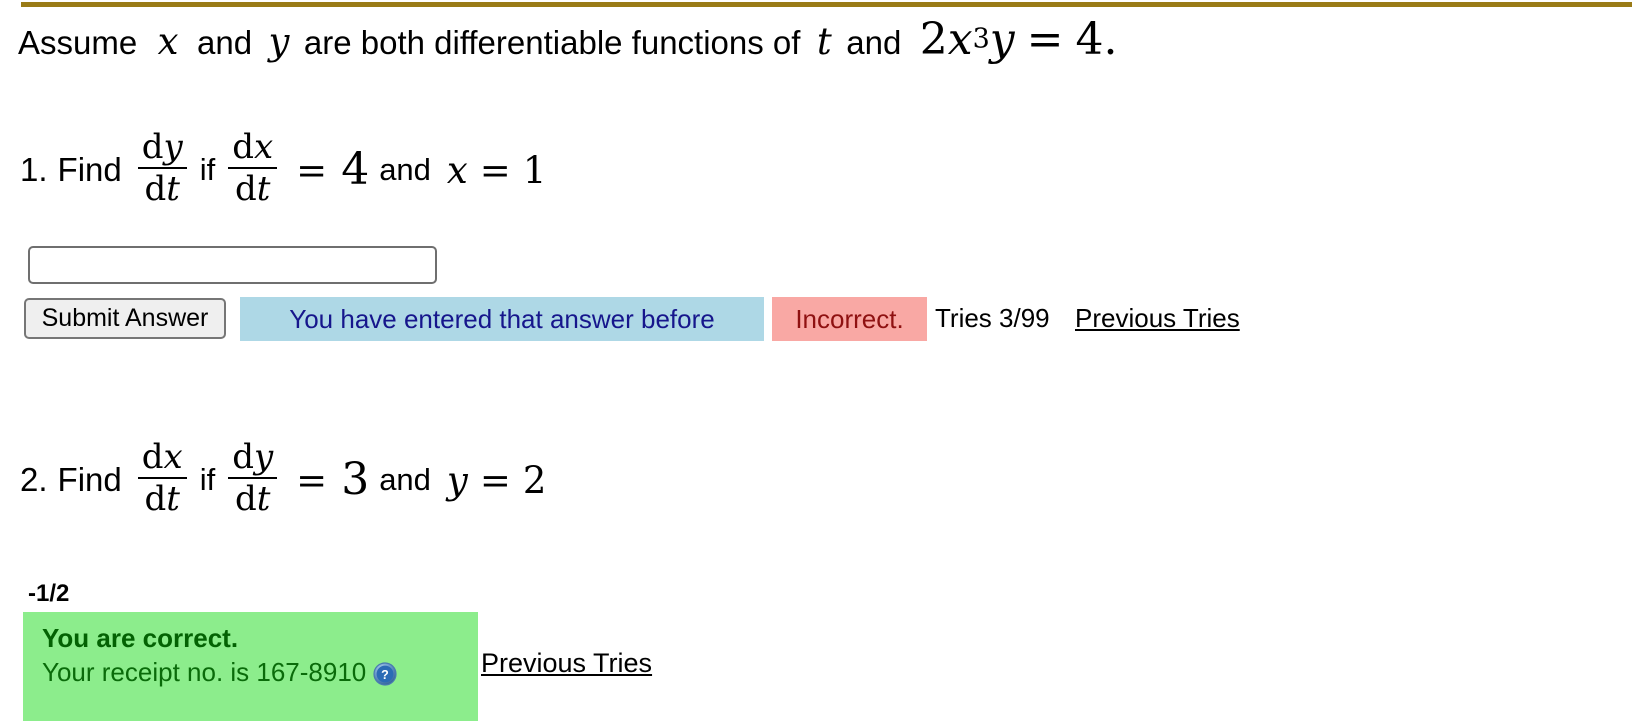 The image size is (1632, 721). Describe the element at coordinates (283, 168) in the screenshot. I see `problem-1: 1. Find dy dt if dx dt = 4 and x = 1` at that location.